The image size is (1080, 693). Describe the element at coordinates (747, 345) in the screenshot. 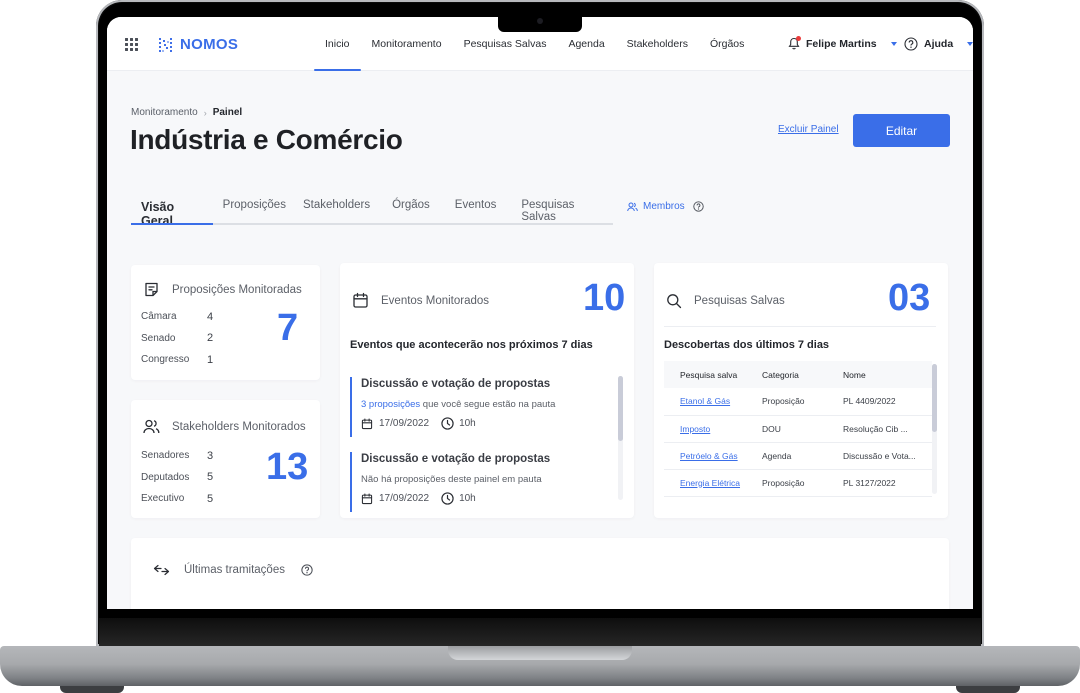

I see `pesquisas-subtitle: Descobertas dos últimos 7 dias` at that location.